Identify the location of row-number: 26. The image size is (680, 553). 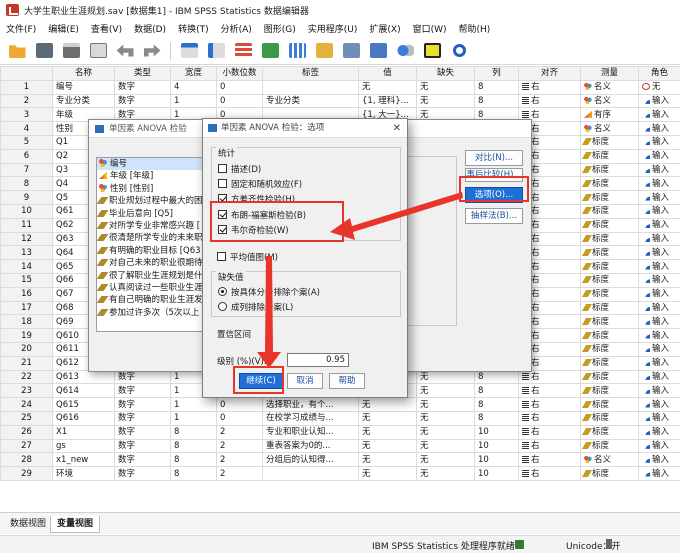
(26, 432).